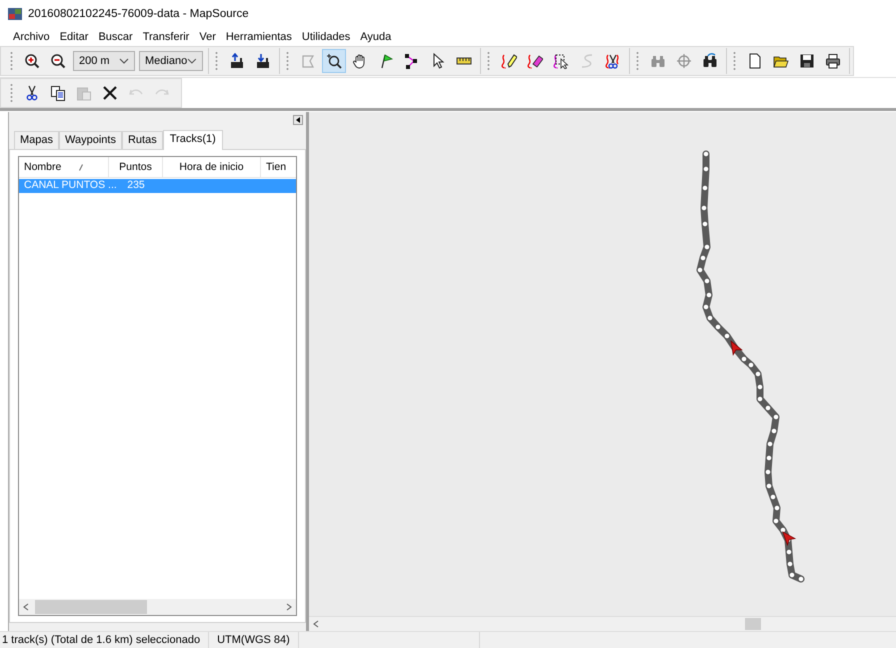 Image resolution: width=896 pixels, height=648 pixels. I want to click on window-title: 20160802102245-76009-data - MapSource, so click(138, 14).